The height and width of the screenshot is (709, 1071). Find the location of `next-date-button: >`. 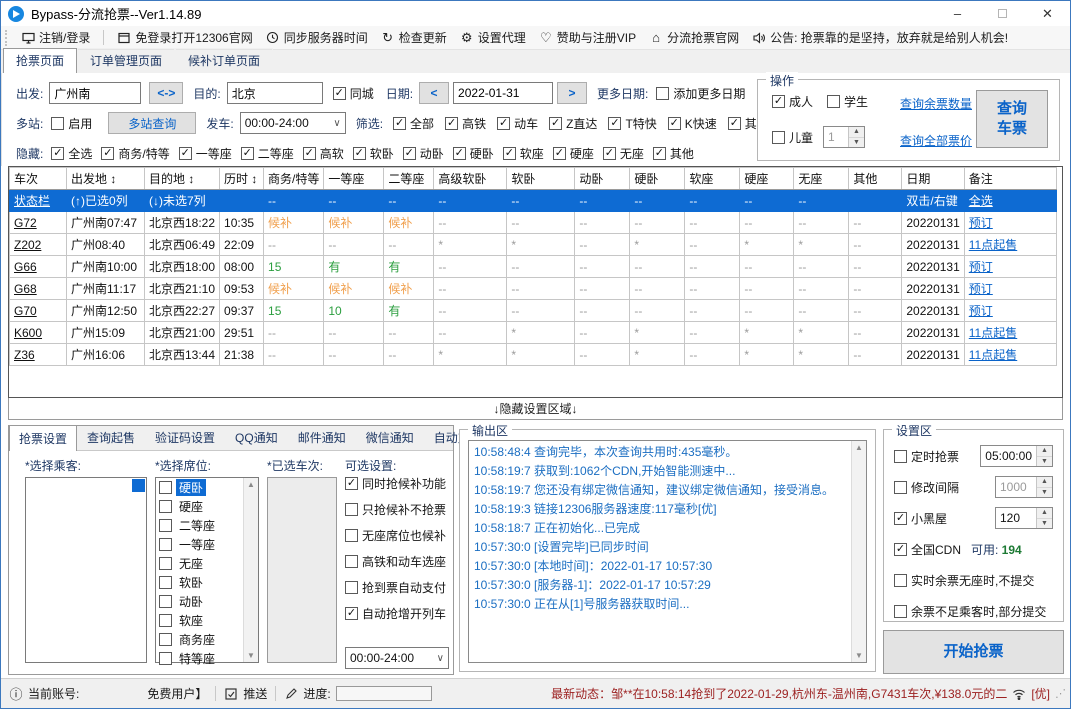

next-date-button: > is located at coordinates (572, 93).